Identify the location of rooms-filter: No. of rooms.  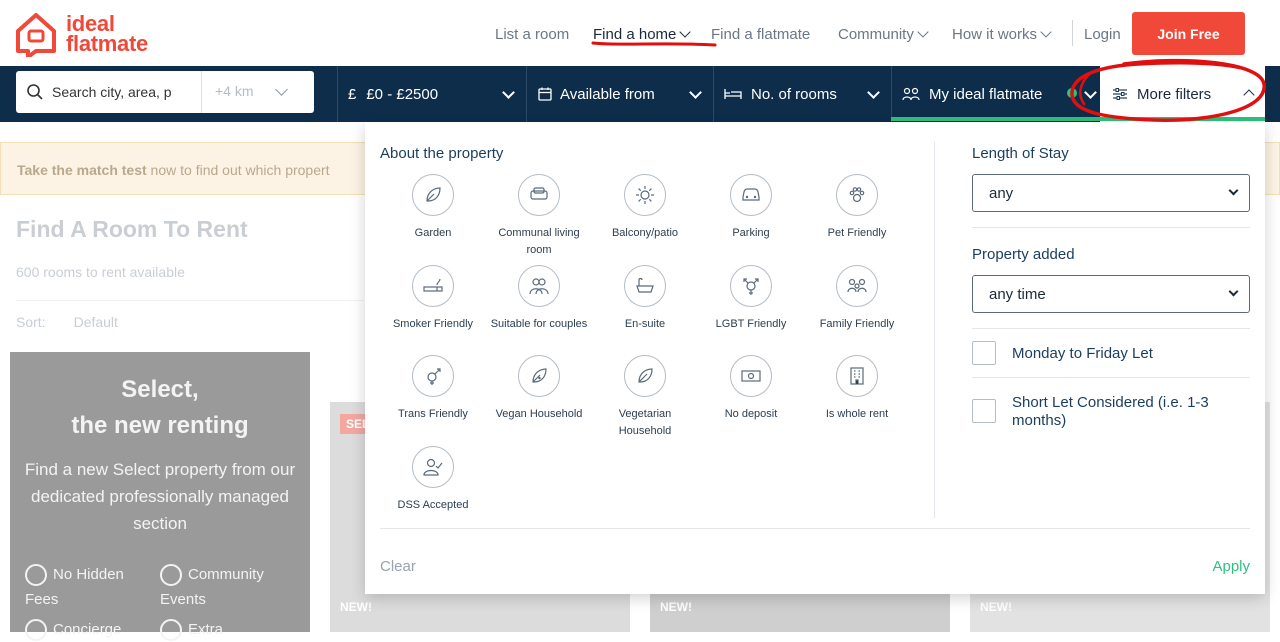
(801, 94).